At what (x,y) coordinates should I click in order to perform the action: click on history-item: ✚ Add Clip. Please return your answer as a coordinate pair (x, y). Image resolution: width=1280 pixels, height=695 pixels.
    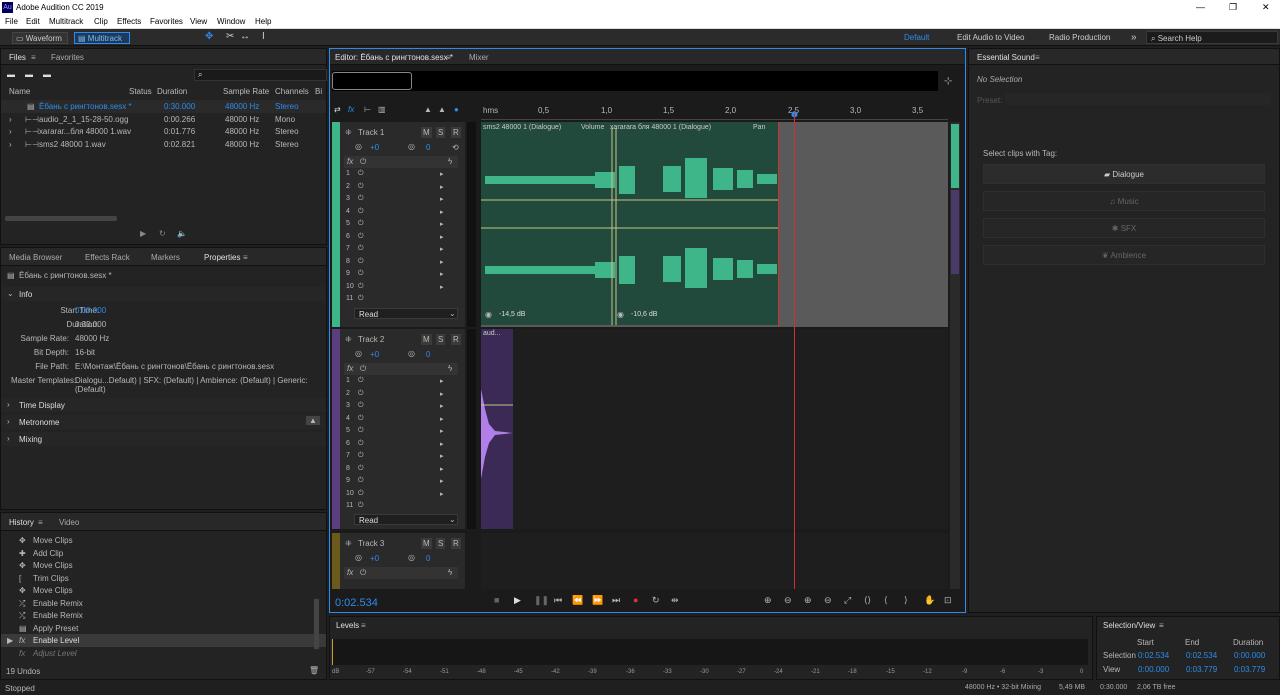
    Looking at the image, I should click on (163, 553).